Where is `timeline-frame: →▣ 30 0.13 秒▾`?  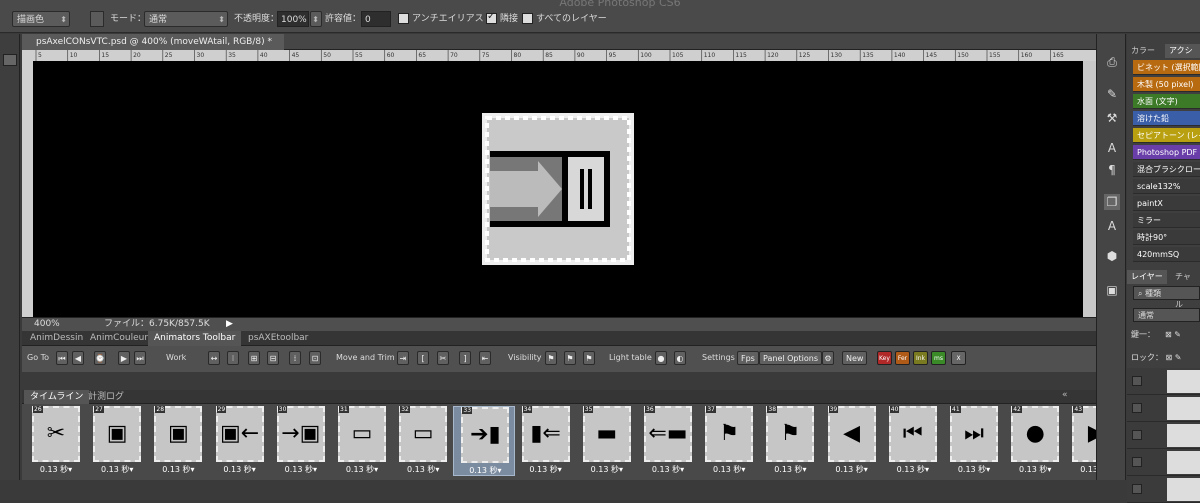
timeline-frame: →▣ 30 0.13 秒▾ is located at coordinates (301, 441).